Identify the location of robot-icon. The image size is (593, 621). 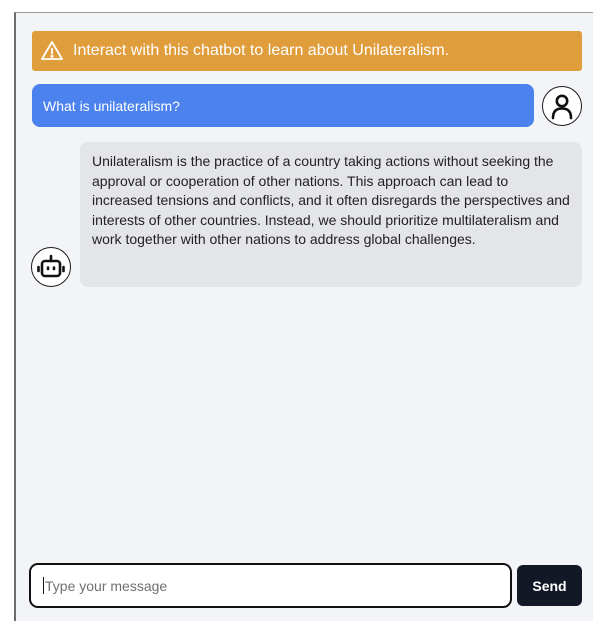
(51, 267).